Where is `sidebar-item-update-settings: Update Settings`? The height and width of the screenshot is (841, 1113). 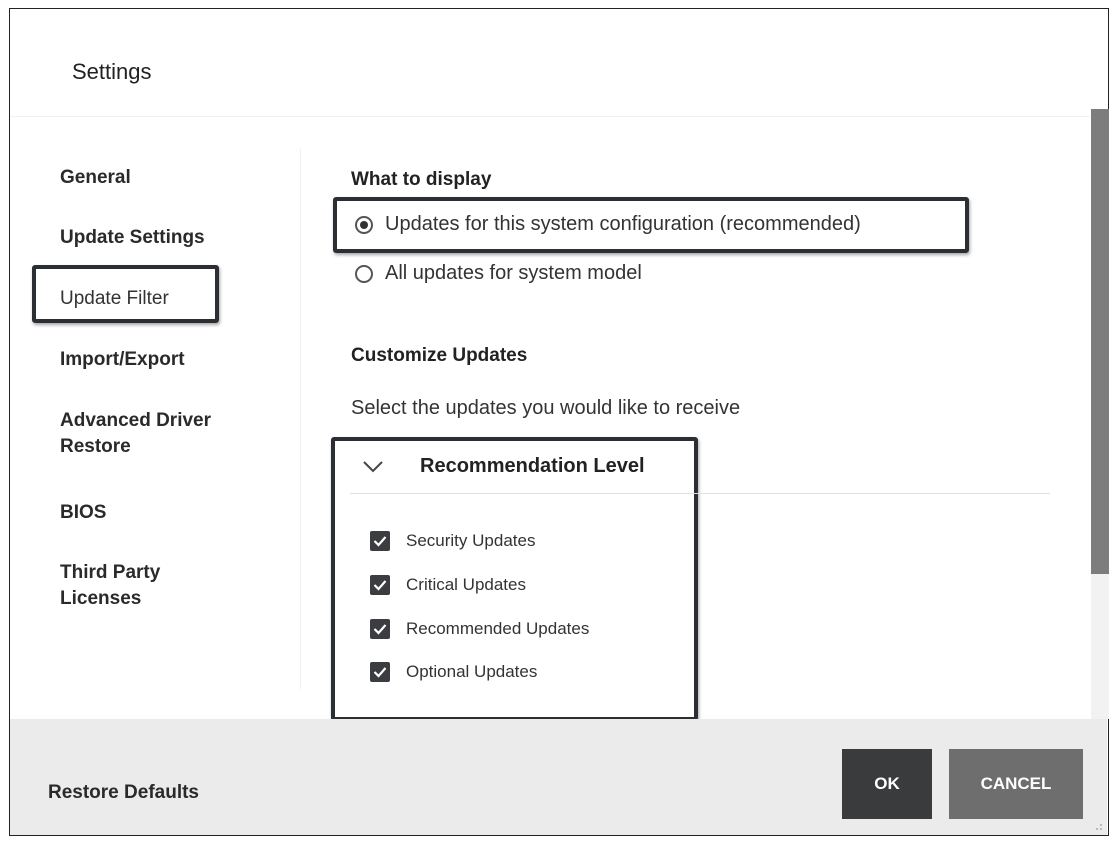
sidebar-item-update-settings: Update Settings is located at coordinates (132, 238).